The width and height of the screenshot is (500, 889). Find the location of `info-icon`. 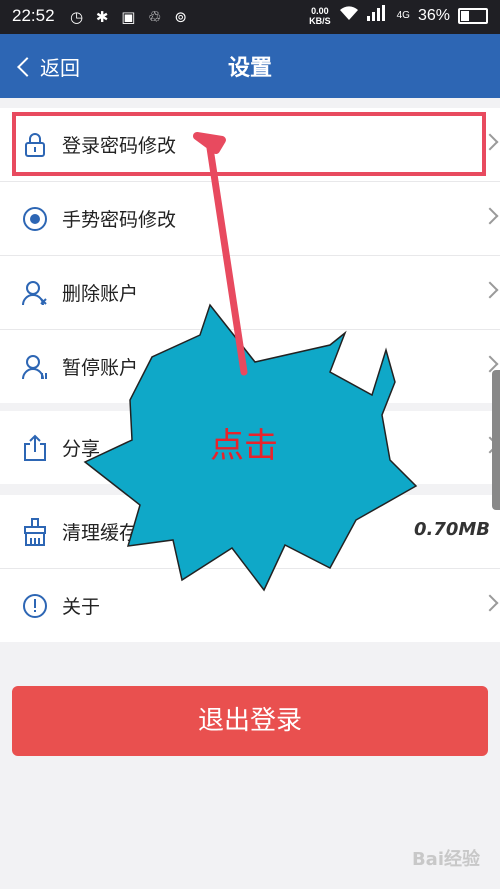

info-icon is located at coordinates (35, 606).